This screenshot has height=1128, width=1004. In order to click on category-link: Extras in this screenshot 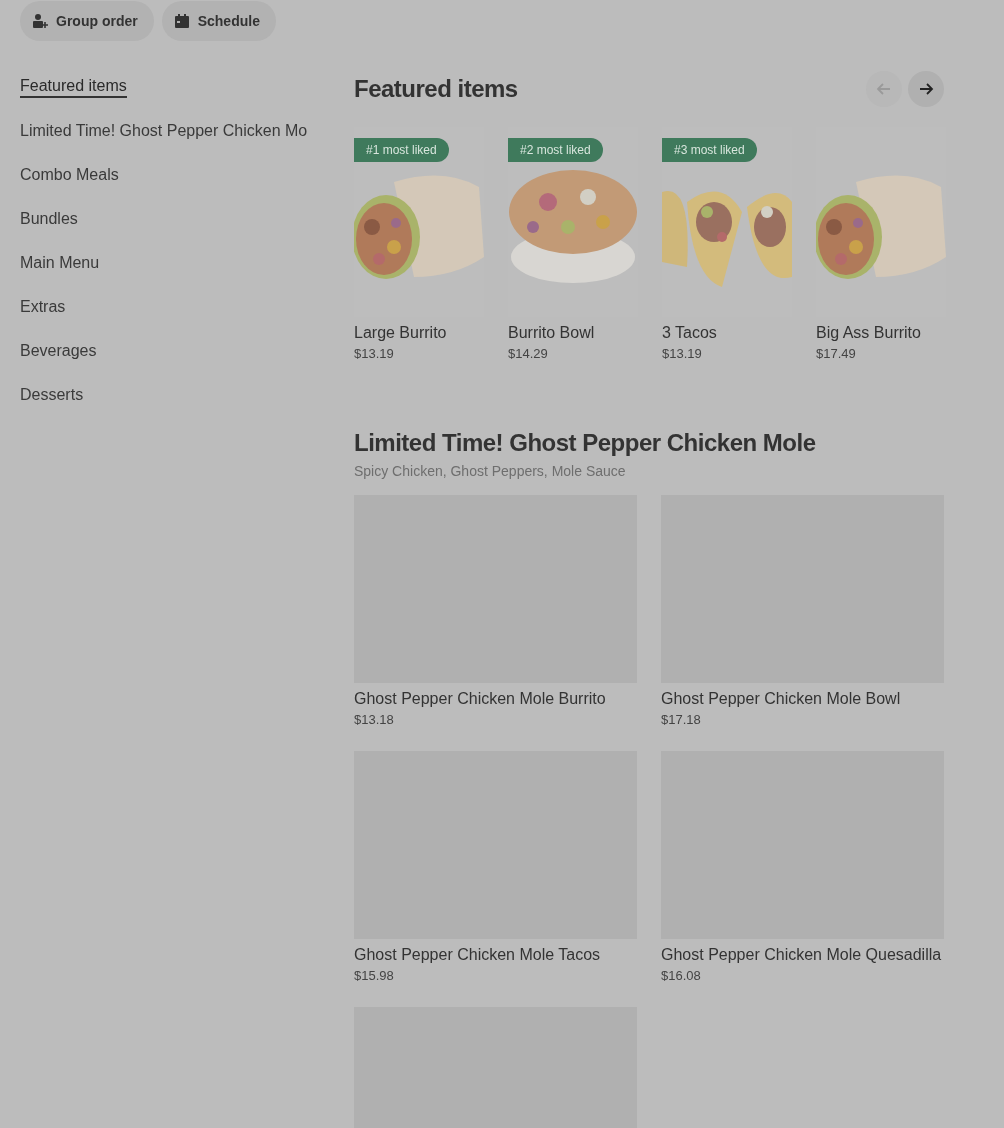, I will do `click(43, 307)`.